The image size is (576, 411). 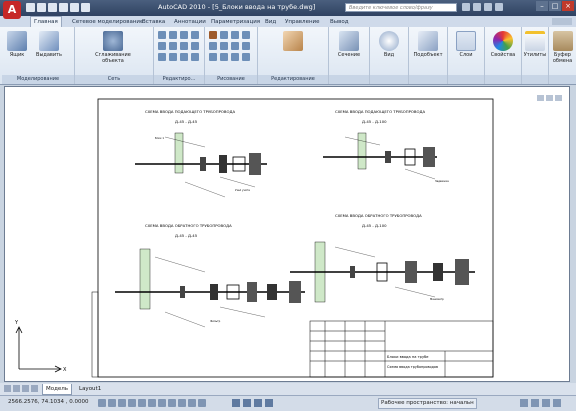 I want to click on redo-icon, so click(x=74, y=7).